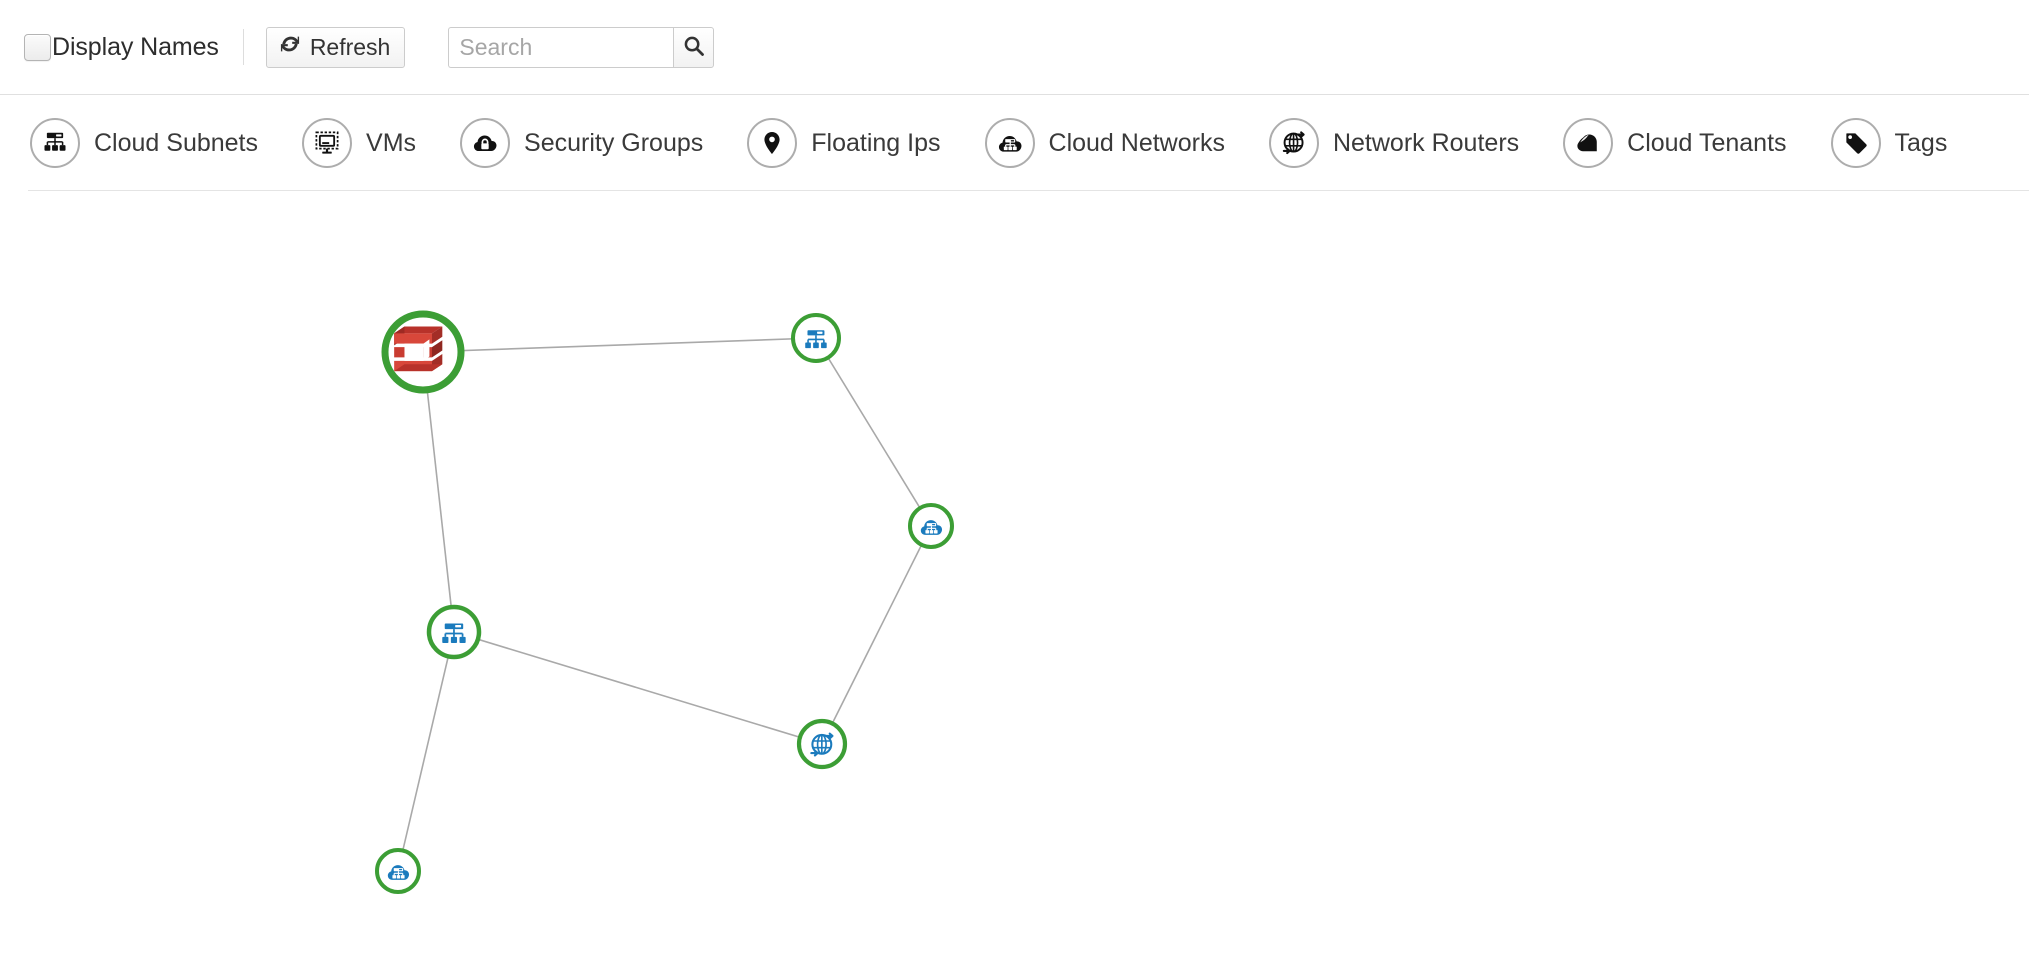  I want to click on topology-node-cloud-subnet-top, so click(816, 338).